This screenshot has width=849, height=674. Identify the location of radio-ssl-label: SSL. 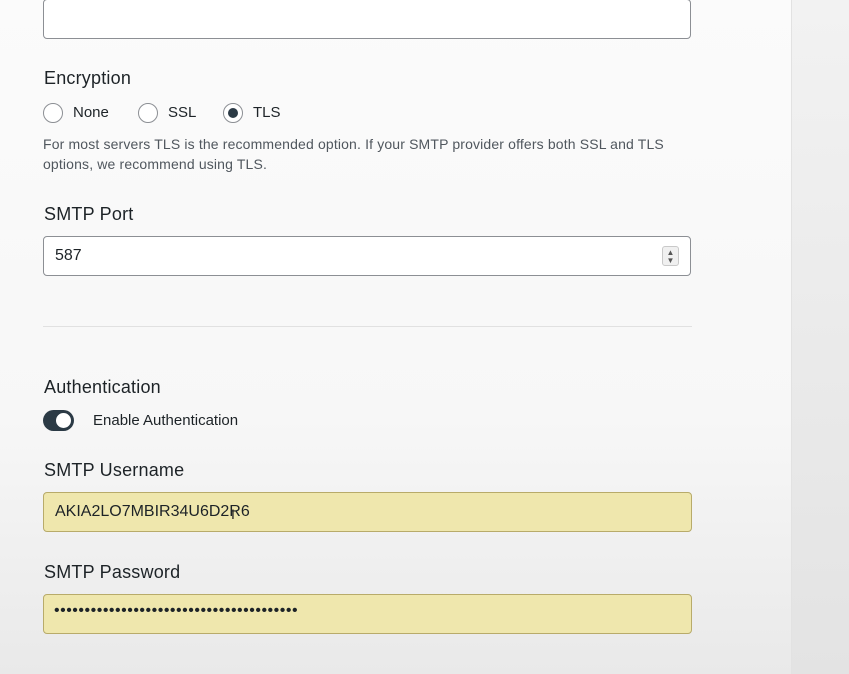
(182, 112).